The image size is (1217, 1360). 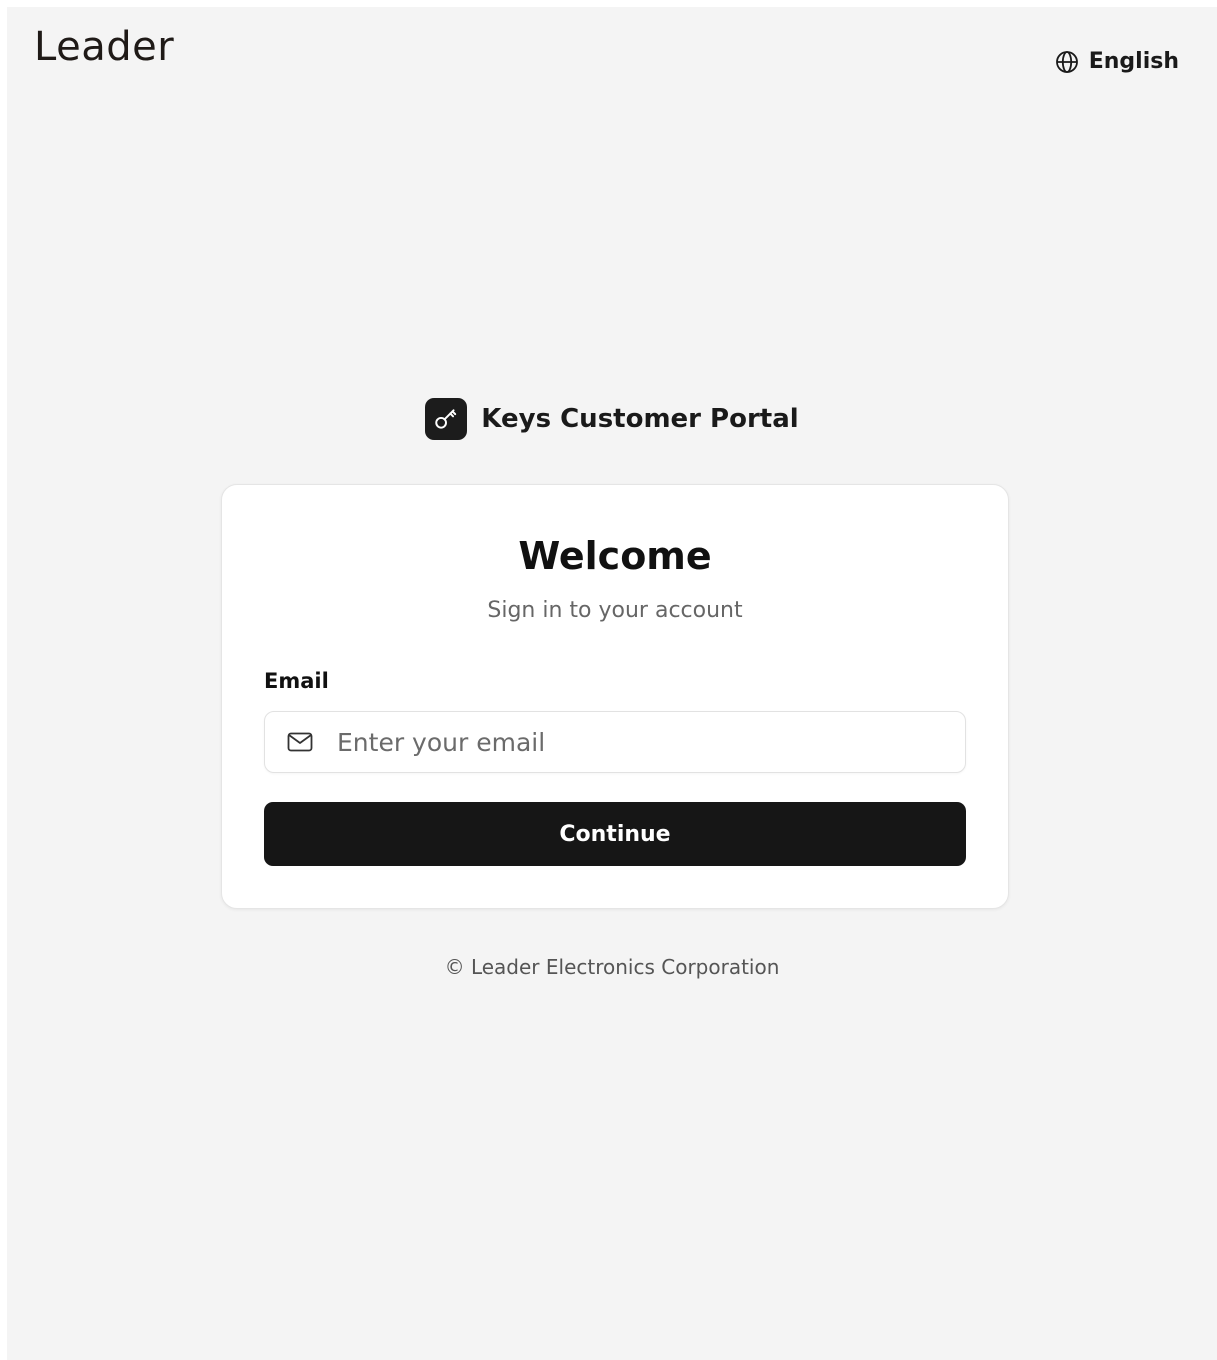 I want to click on welcome-heading: Welcome, so click(x=615, y=556).